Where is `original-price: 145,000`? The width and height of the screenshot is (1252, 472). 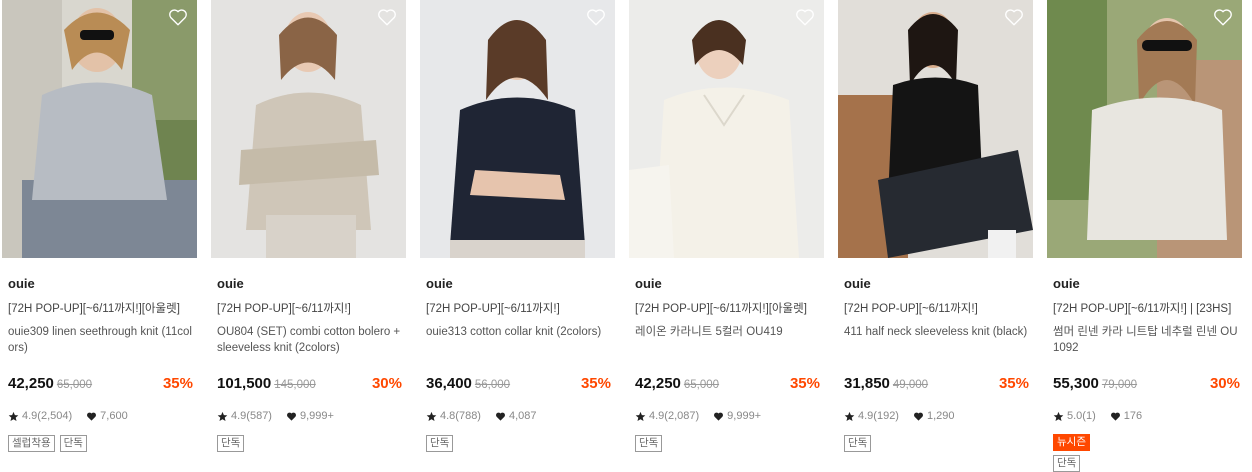 original-price: 145,000 is located at coordinates (295, 385).